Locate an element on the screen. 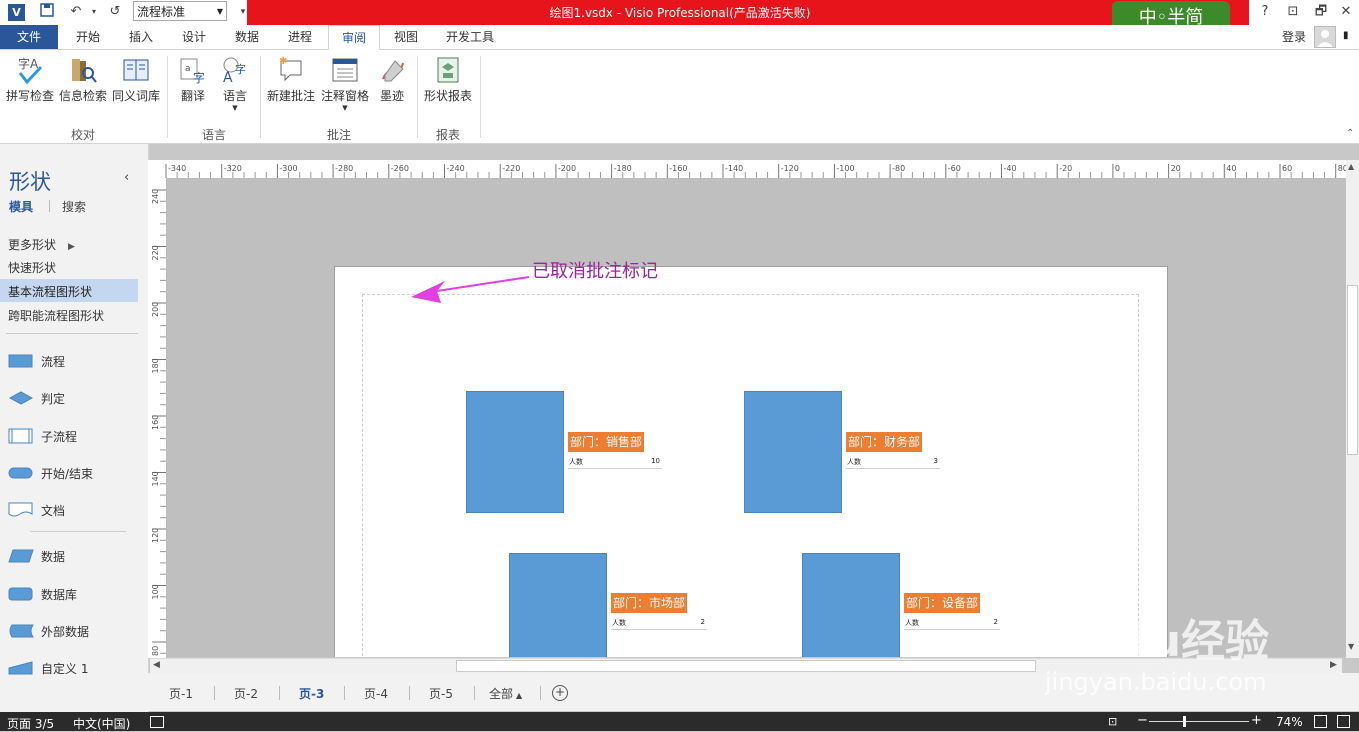  comments-pane-button: 注释窗格 ▼ is located at coordinates (345, 83).